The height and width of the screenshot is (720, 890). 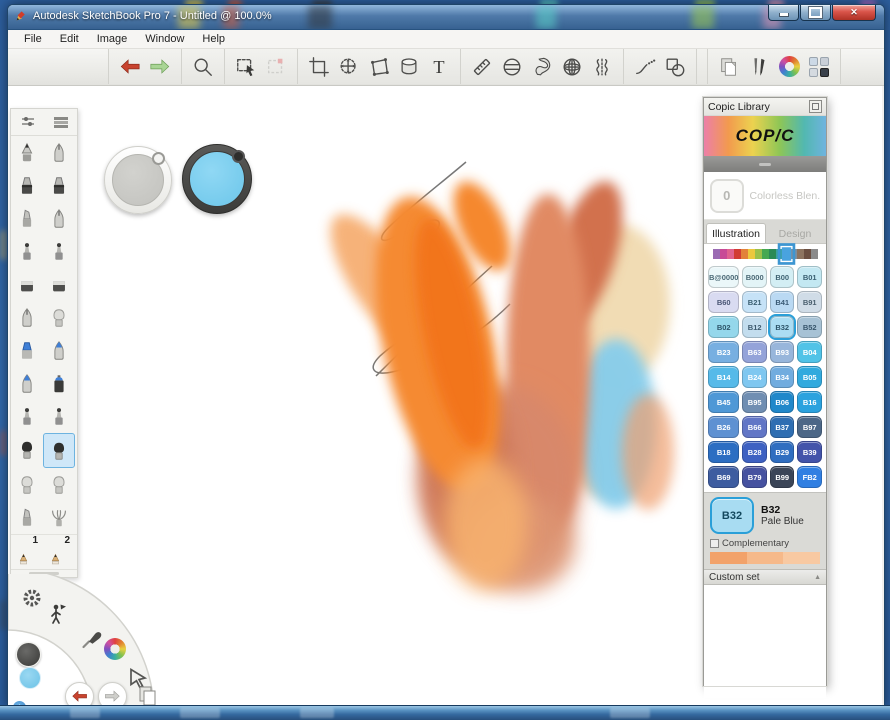 What do you see at coordinates (27, 449) in the screenshot?
I see `brush-paintbrush-dark` at bounding box center [27, 449].